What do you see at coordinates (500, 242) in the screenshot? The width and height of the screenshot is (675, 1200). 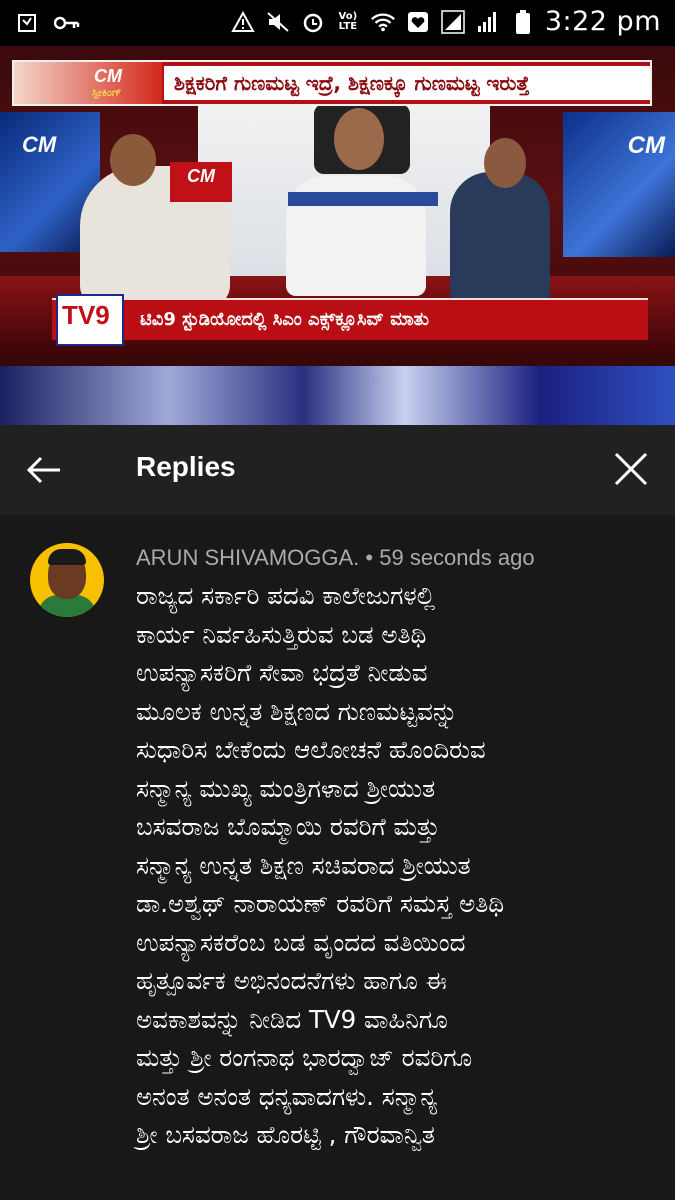 I see `host-right-figure` at bounding box center [500, 242].